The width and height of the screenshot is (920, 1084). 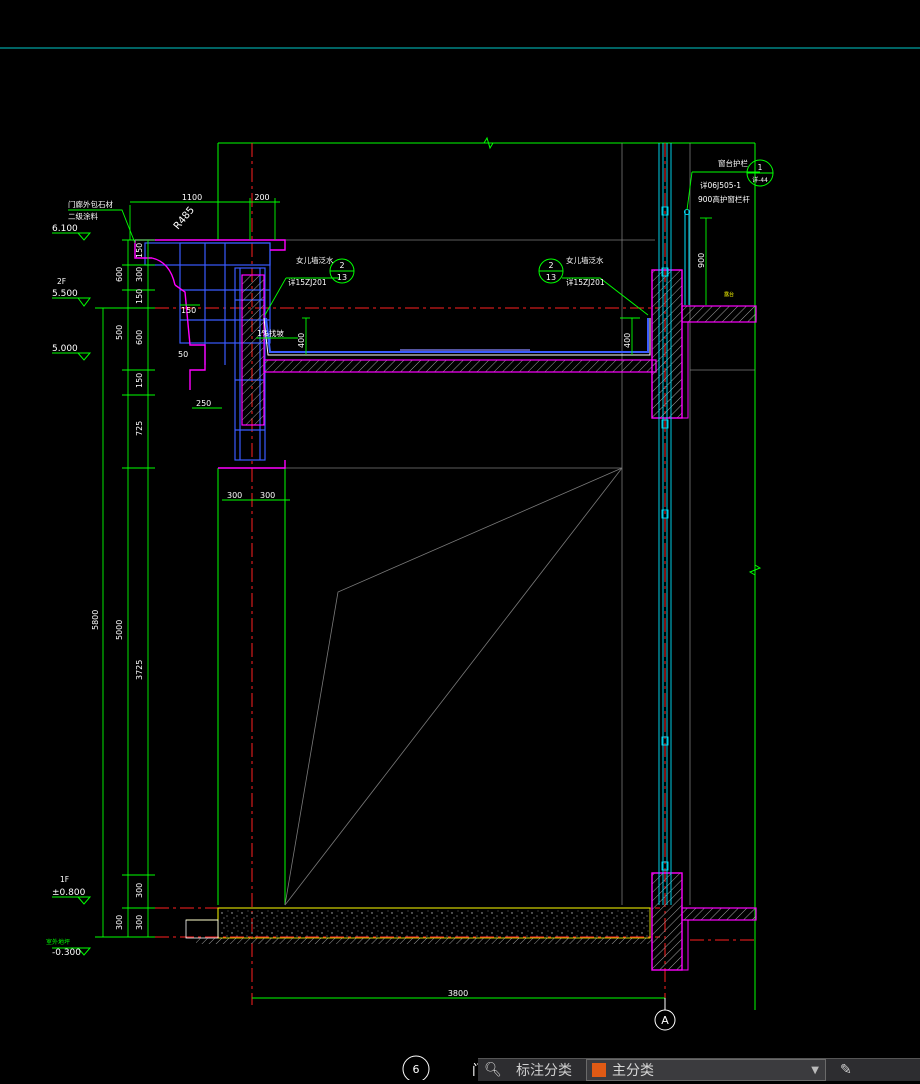 I want to click on dim-3800: 3800, so click(x=458, y=993).